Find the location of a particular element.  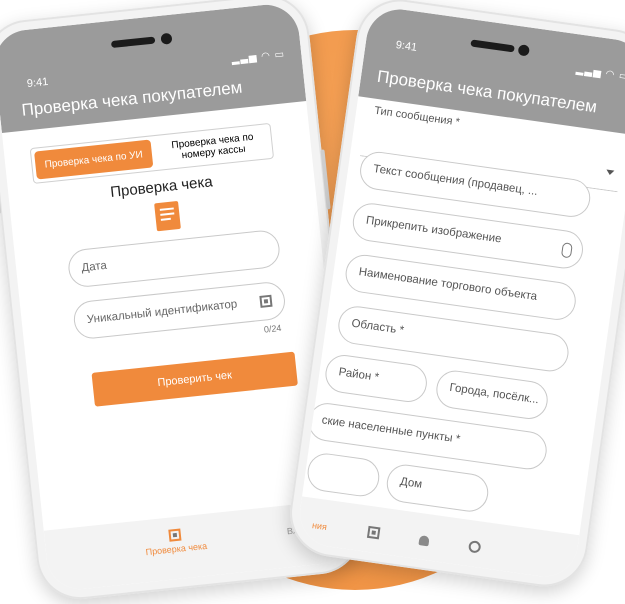

house-label: Дом is located at coordinates (411, 483).